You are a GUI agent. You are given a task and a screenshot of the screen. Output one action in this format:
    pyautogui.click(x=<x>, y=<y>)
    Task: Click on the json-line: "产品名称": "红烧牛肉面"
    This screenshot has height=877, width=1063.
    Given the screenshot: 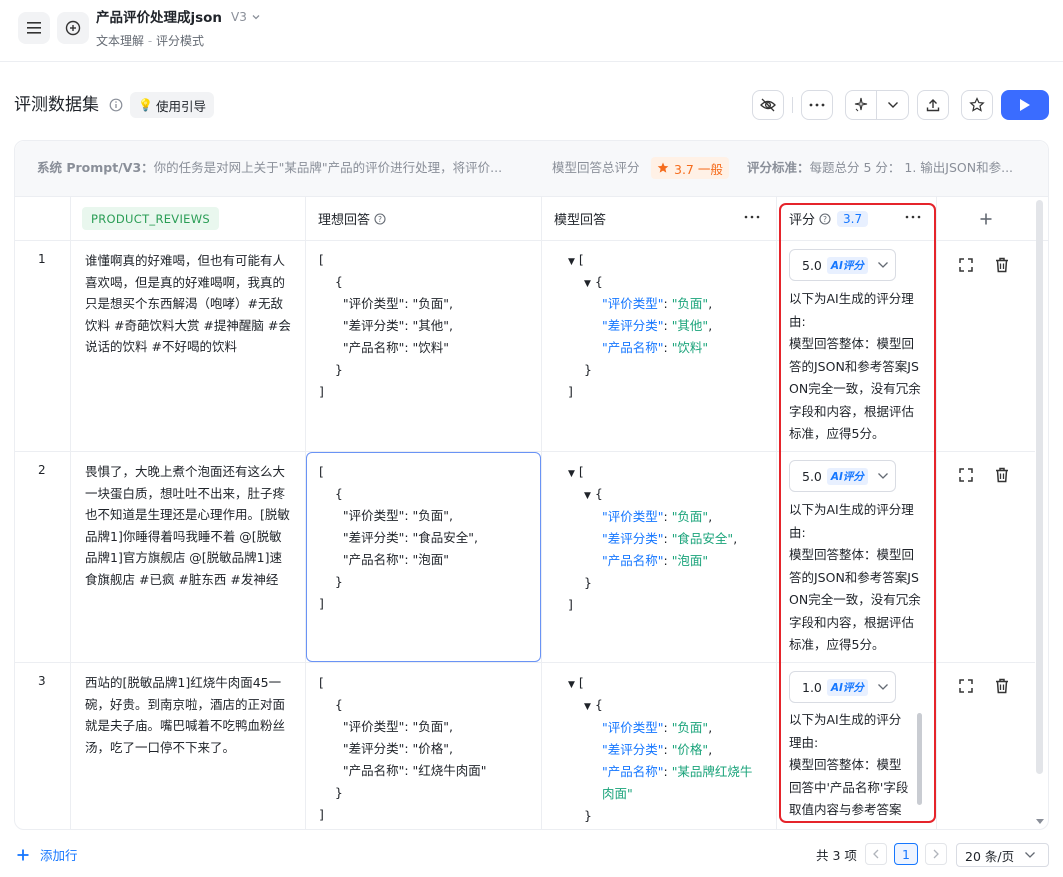 What is the action you would take?
    pyautogui.click(x=403, y=770)
    